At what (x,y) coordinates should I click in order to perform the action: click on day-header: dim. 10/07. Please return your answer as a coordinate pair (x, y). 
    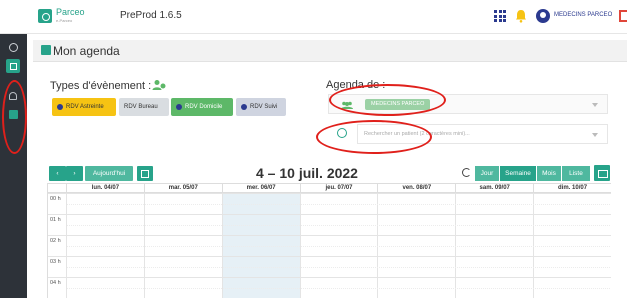
    Looking at the image, I should click on (572, 188).